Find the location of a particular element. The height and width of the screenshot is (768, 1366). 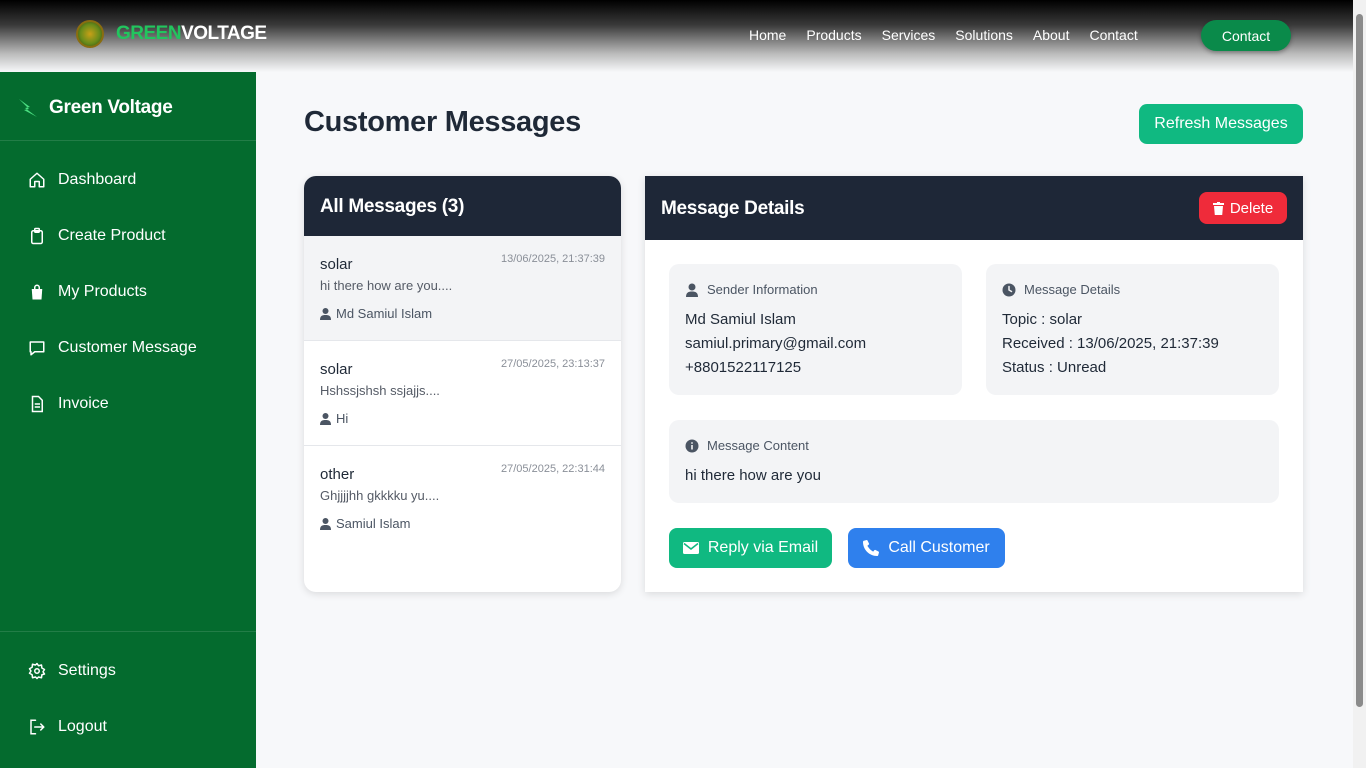

call-button-label: Call Customer is located at coordinates (939, 547).